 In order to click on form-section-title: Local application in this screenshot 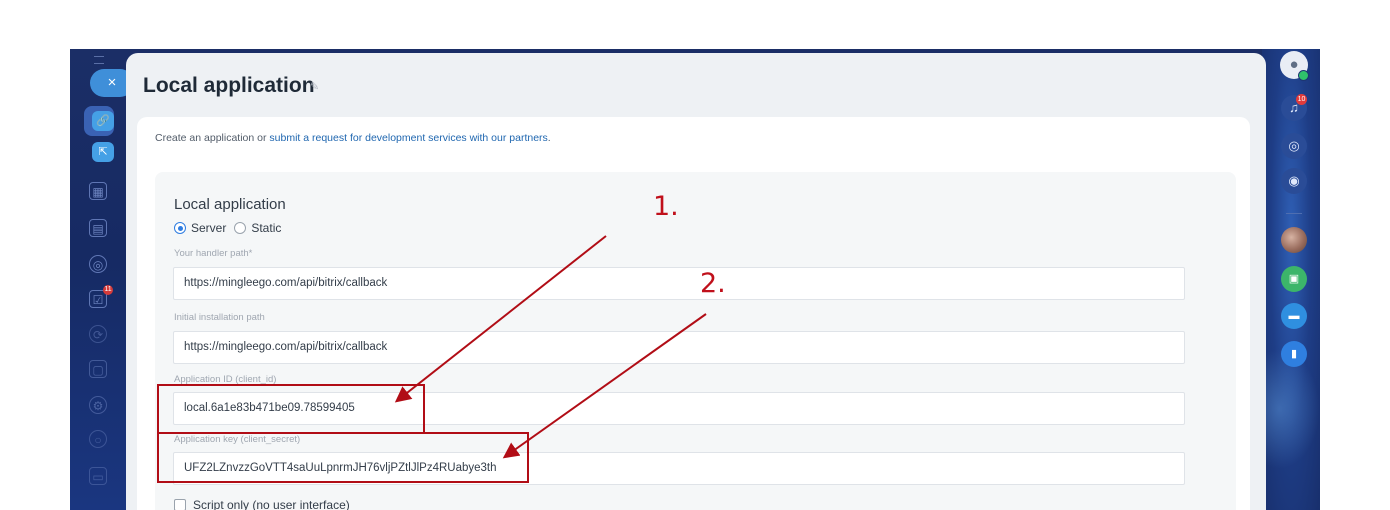, I will do `click(230, 204)`.